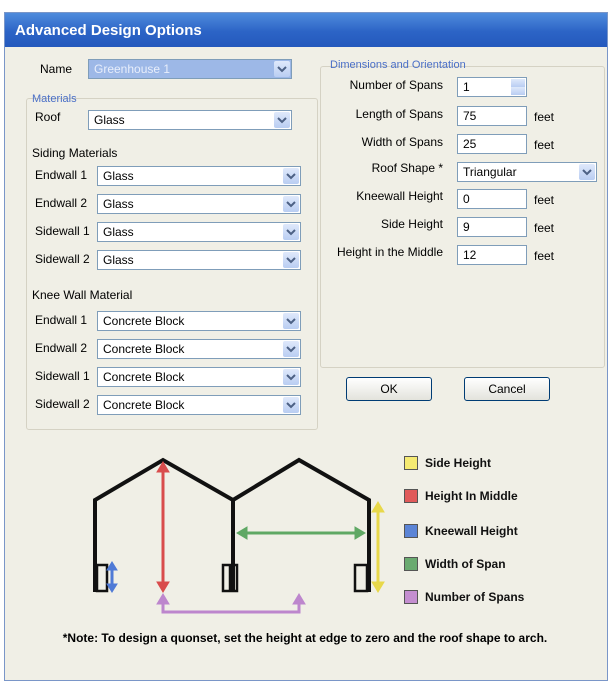  I want to click on siding-endwall1-value: Glass, so click(118, 176).